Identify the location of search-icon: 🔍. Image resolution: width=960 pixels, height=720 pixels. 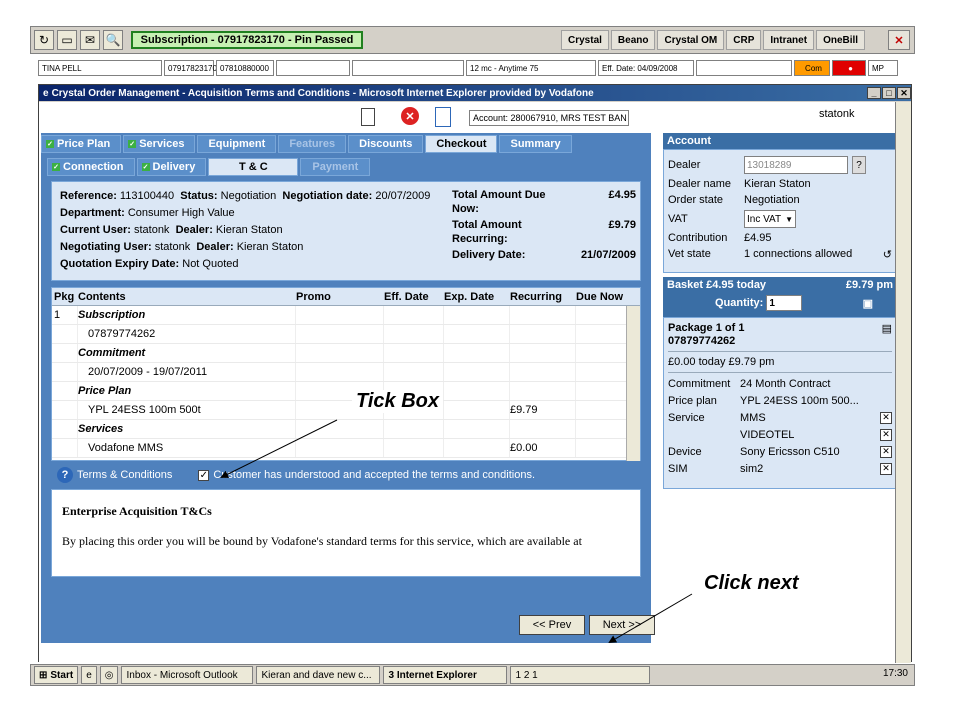
(113, 40).